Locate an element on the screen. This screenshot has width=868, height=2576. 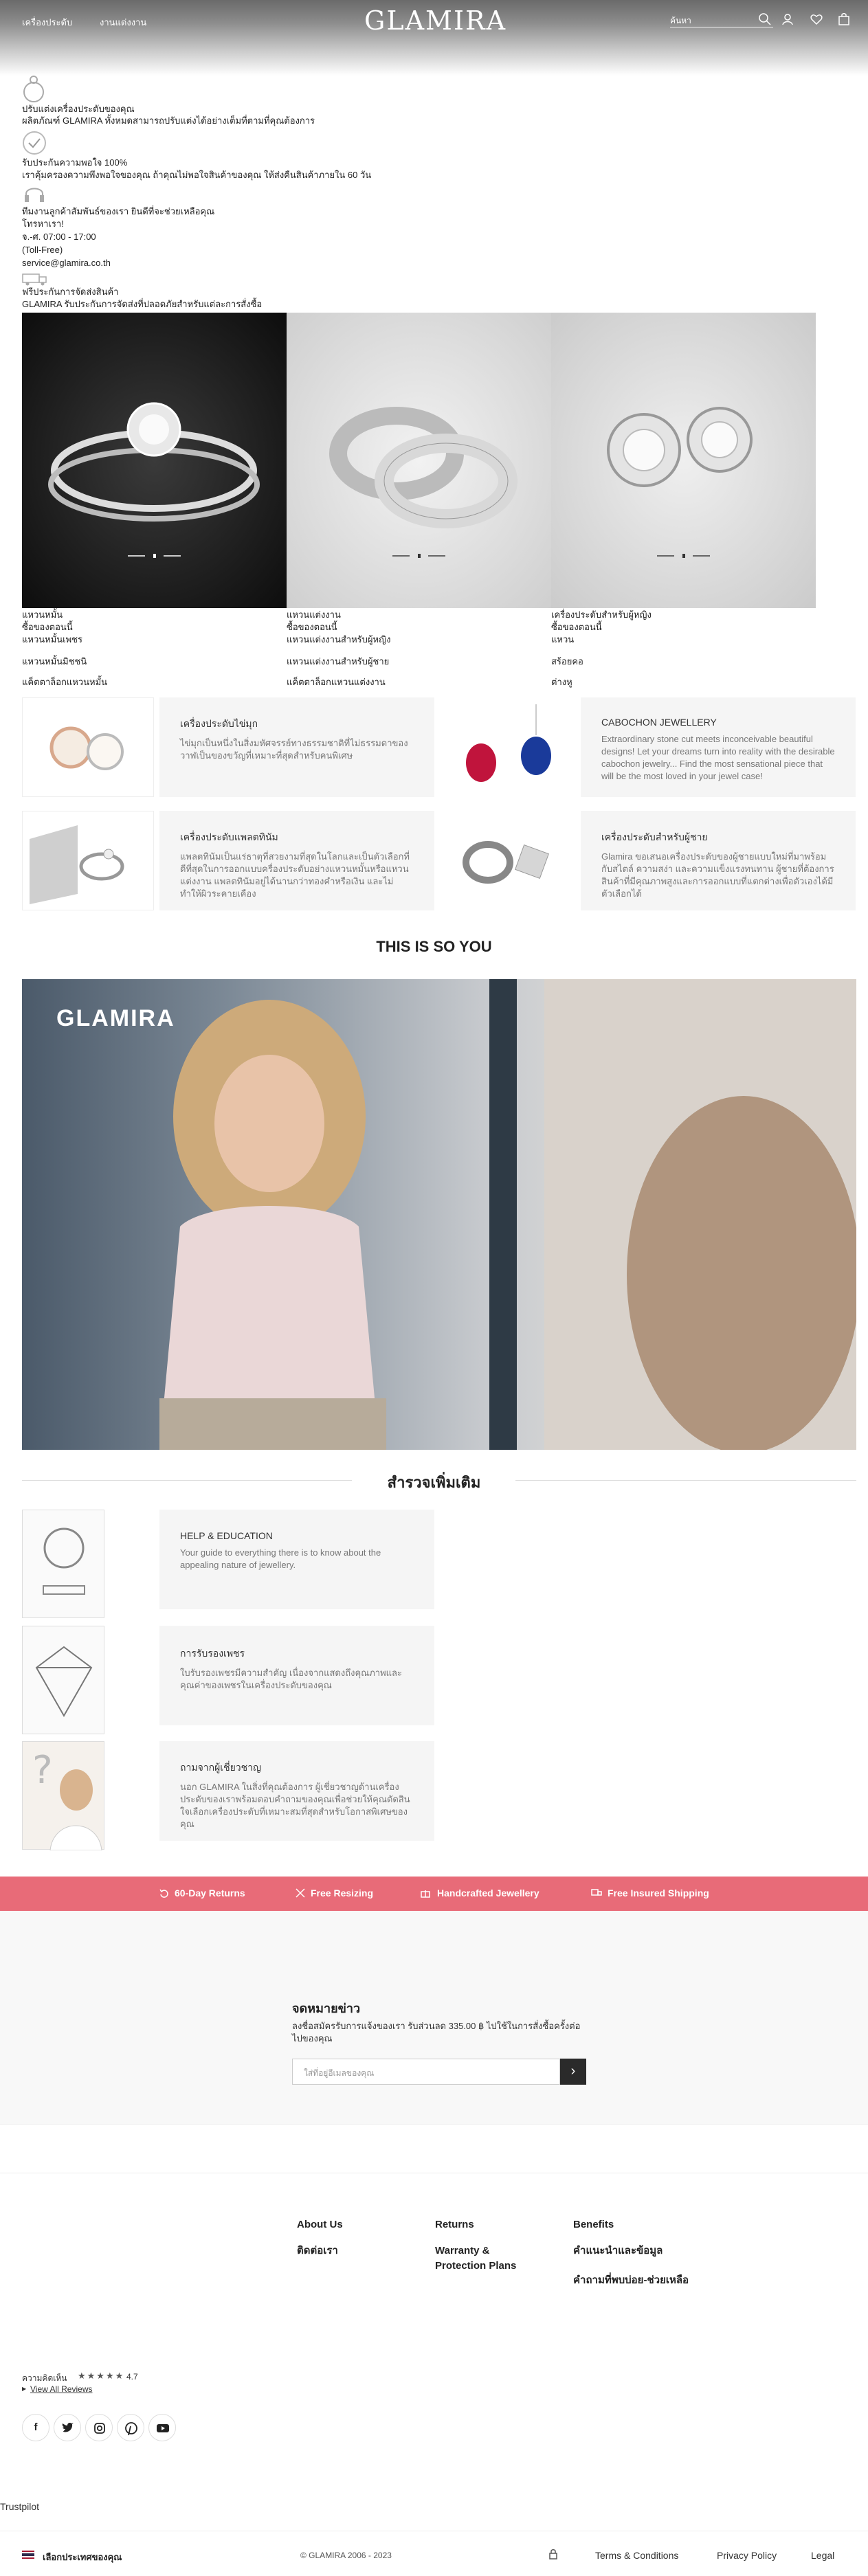
wedding-rings-image is located at coordinates (423, 467).